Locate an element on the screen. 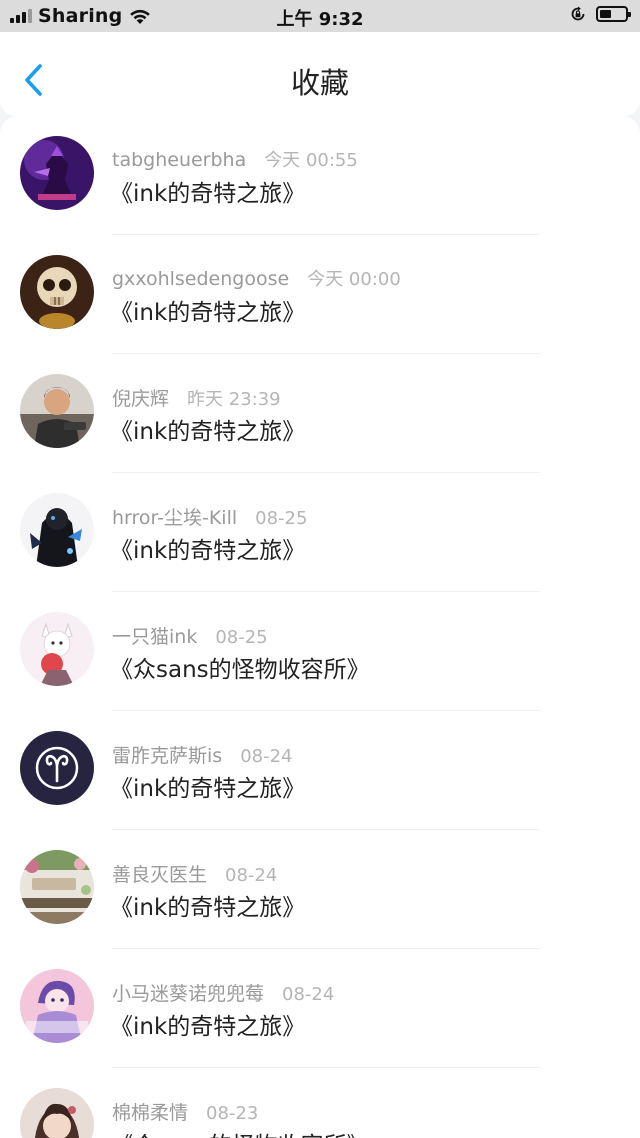  item-meta: 棉棉柔情 08-23 is located at coordinates (185, 1111).